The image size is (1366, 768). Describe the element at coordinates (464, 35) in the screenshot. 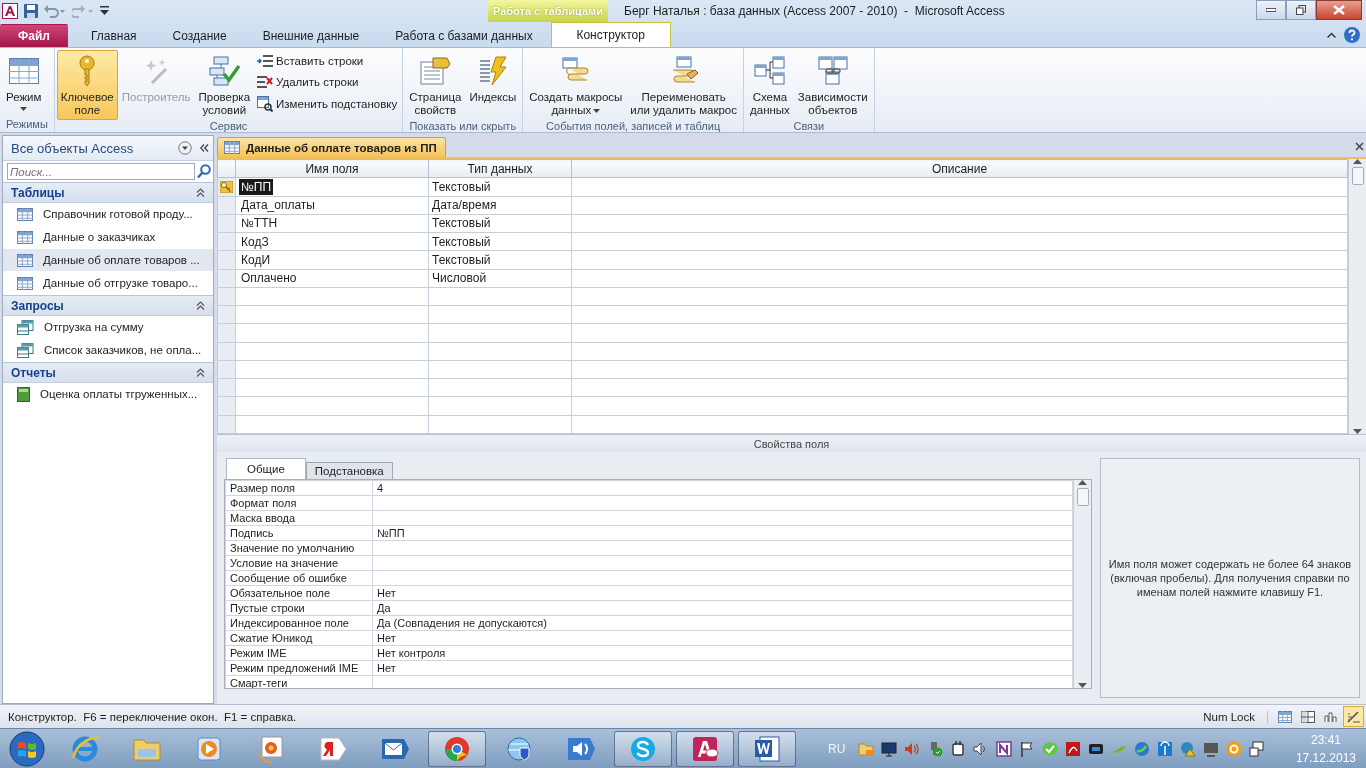

I see `ribbon-tab: Работа с базами данных` at that location.